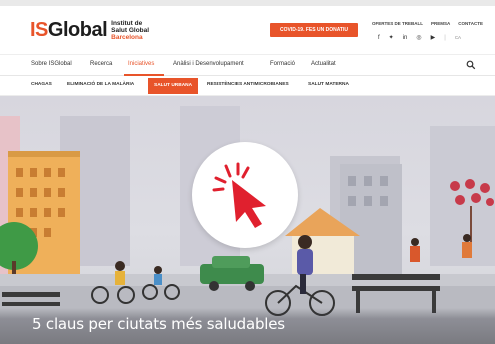 The height and width of the screenshot is (344, 495). I want to click on logo-line1: Institut de, so click(127, 23).